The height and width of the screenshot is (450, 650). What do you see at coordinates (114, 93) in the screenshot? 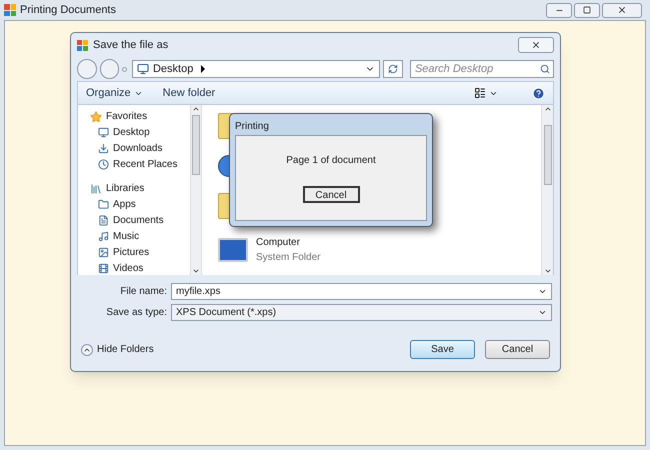
I see `organize-menu: Organize` at bounding box center [114, 93].